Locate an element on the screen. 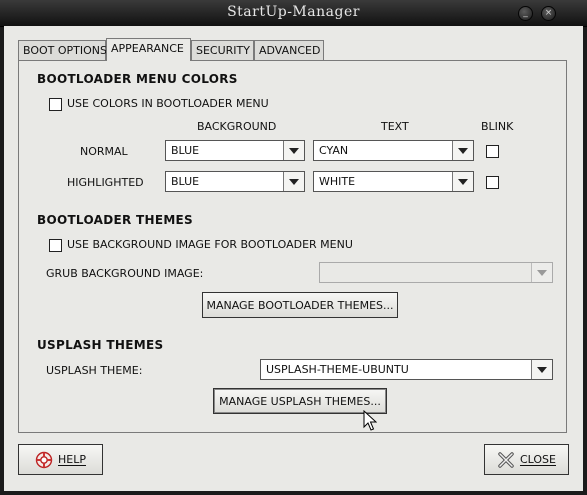 Image resolution: width=587 pixels, height=495 pixels. tab-boot-options: BOOT OPTIONS is located at coordinates (62, 50).